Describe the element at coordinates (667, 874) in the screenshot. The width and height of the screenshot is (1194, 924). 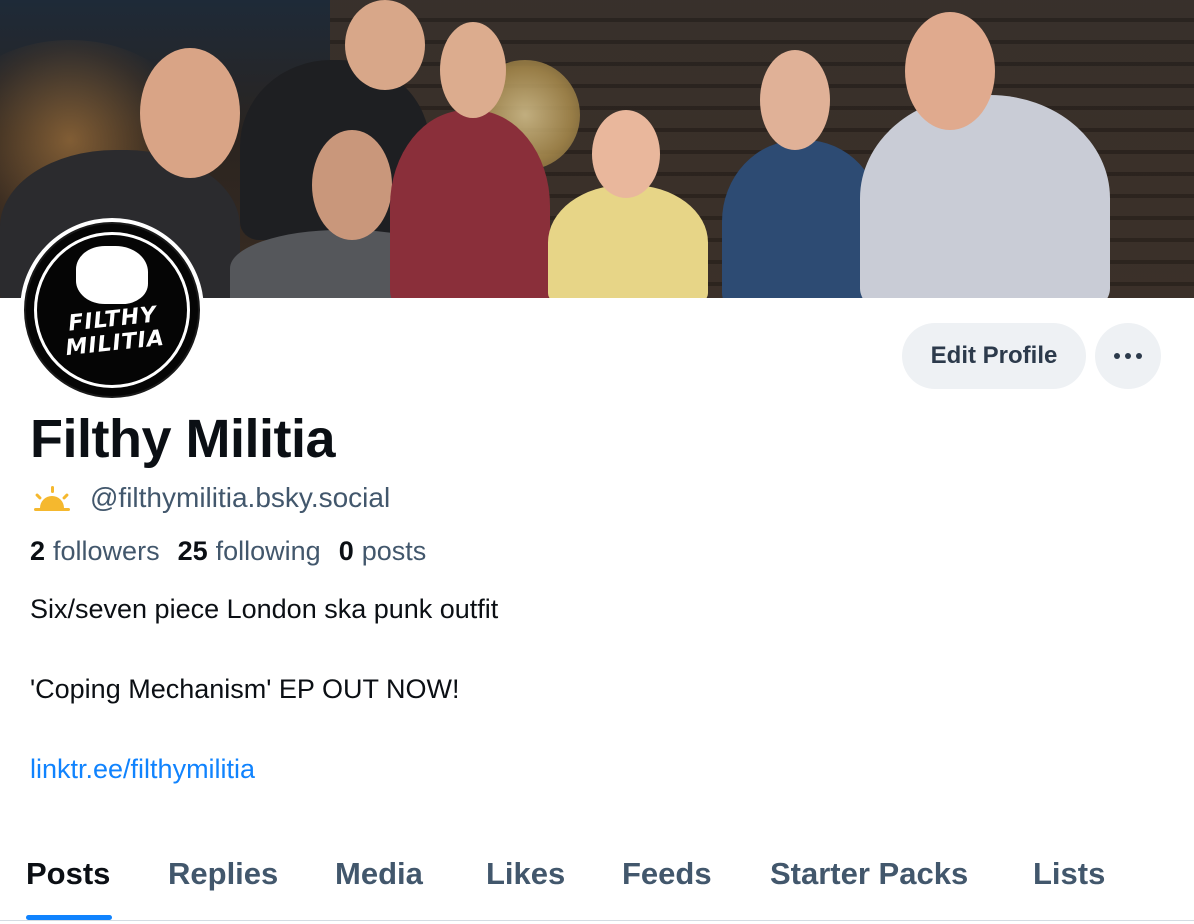
I see `tab-feeds: Feeds` at that location.